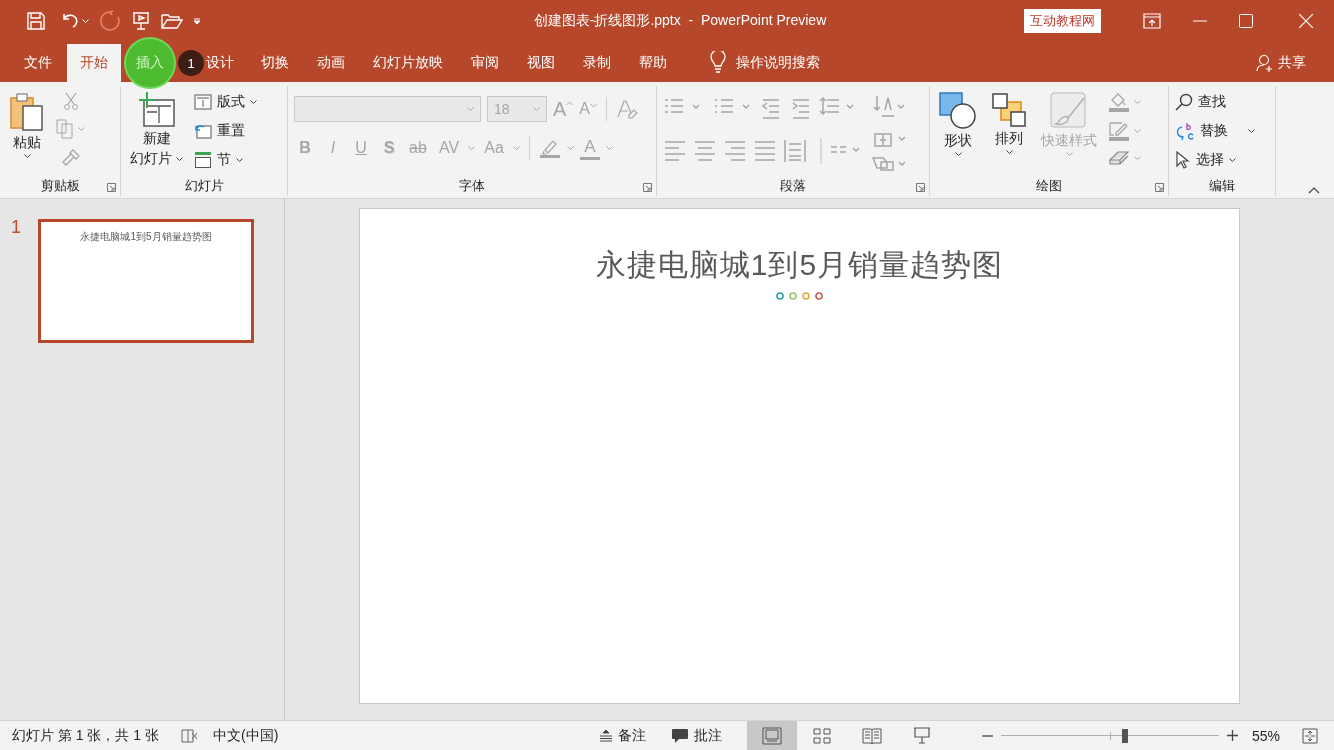 This screenshot has width=1334, height=750. What do you see at coordinates (1049, 186) in the screenshot?
I see `group-label: 绘图` at bounding box center [1049, 186].